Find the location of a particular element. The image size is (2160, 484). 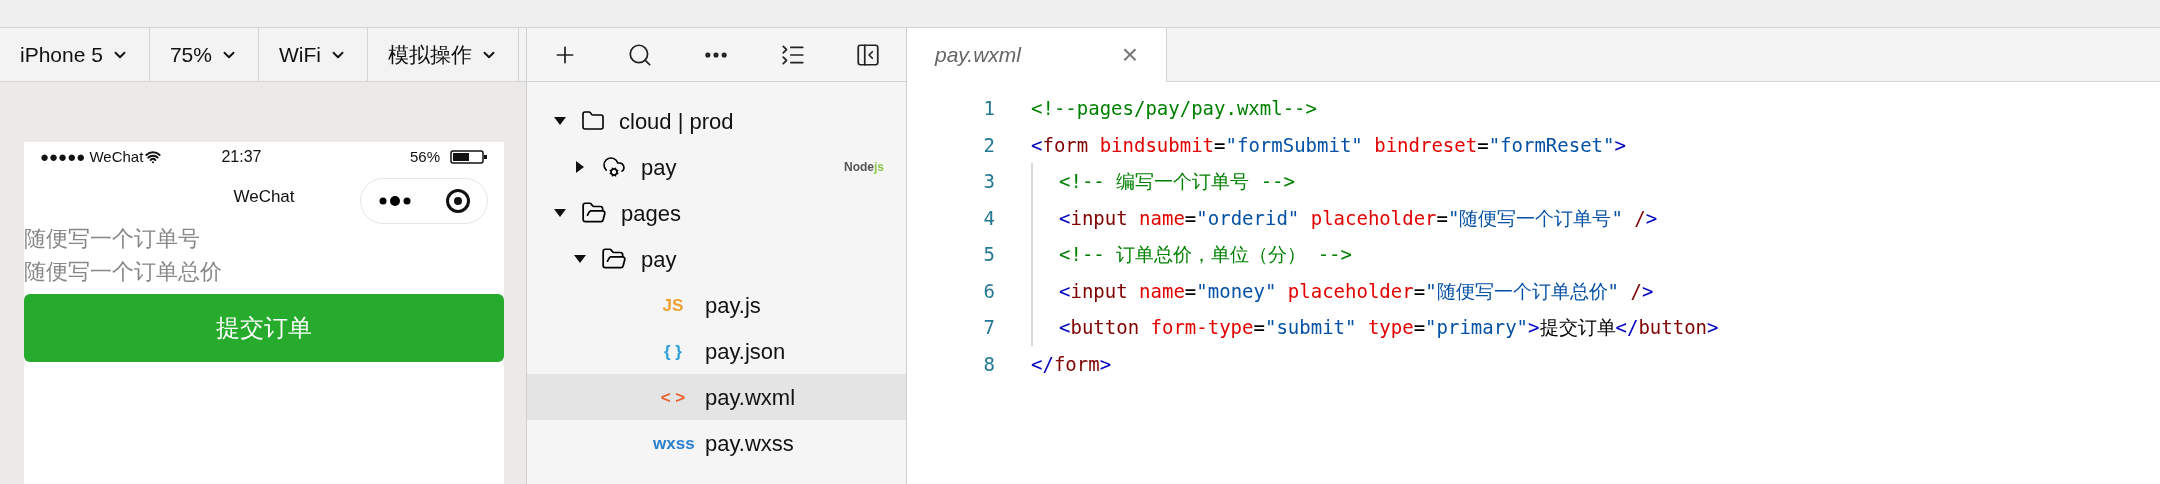

tree-label: pay.json is located at coordinates (745, 351).